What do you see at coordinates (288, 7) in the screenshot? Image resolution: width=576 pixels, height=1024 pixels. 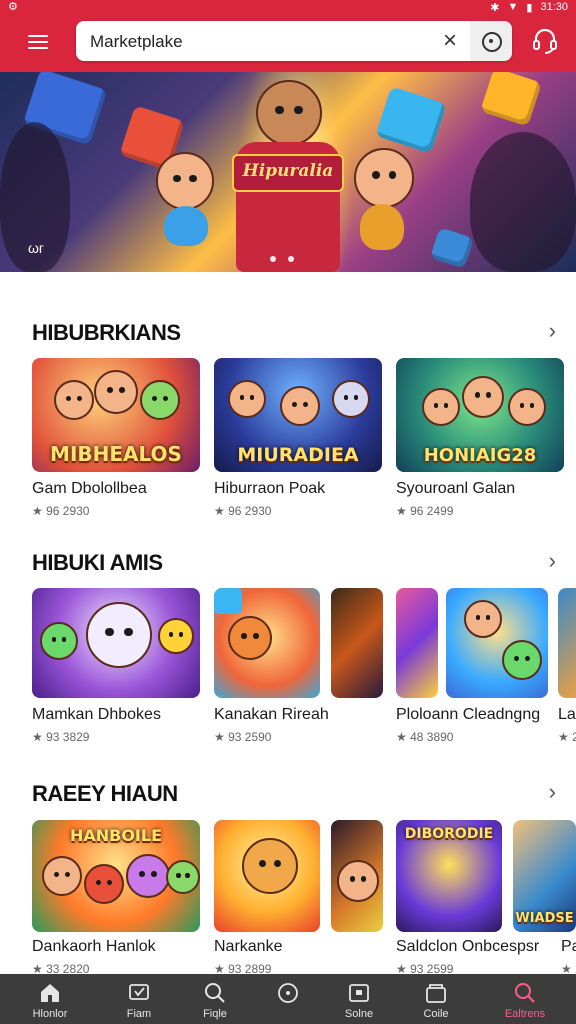 I see `status-bar: ⚙ ✱ ▼ ▮ 31:30` at bounding box center [288, 7].